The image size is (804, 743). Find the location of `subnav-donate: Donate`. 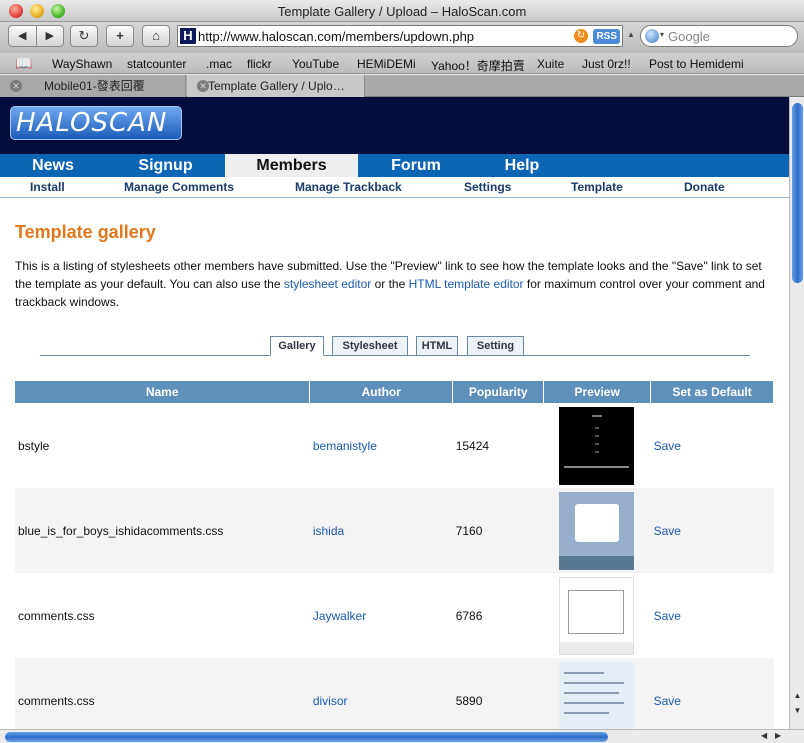

subnav-donate: Donate is located at coordinates (704, 187).